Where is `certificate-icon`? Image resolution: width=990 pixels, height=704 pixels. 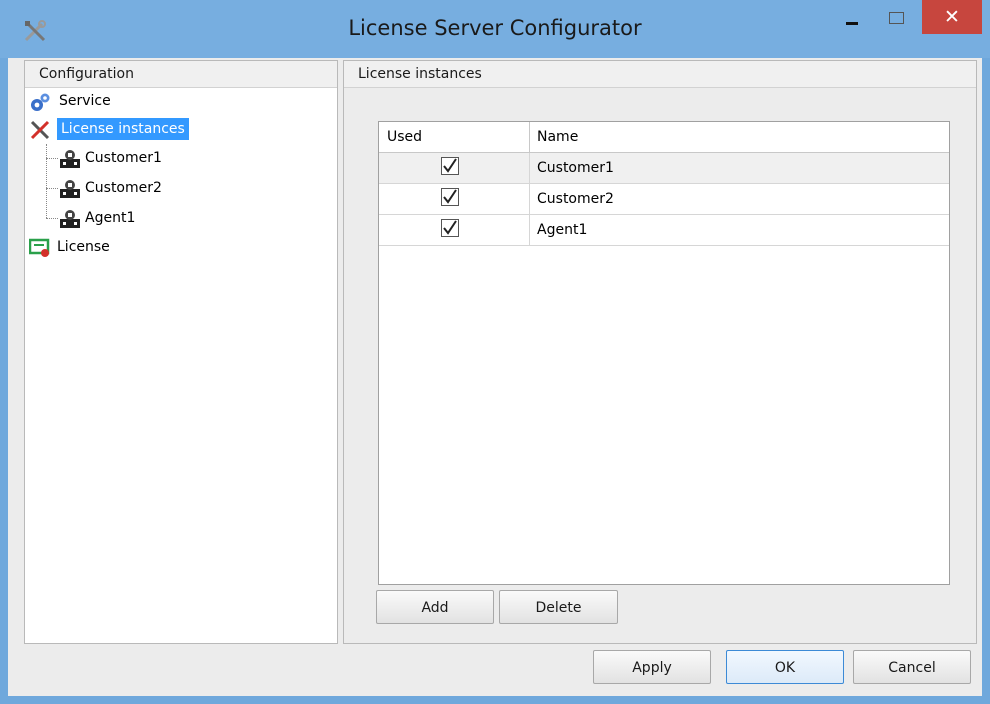
certificate-icon is located at coordinates (39, 247).